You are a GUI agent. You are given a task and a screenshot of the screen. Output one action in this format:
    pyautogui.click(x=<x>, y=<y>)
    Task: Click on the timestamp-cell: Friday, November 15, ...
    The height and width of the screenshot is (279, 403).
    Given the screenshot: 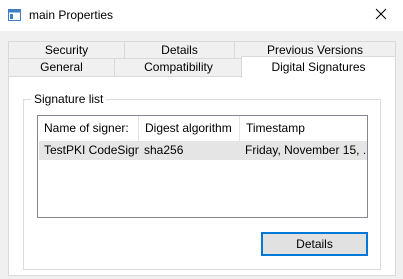 What is the action you would take?
    pyautogui.click(x=306, y=150)
    